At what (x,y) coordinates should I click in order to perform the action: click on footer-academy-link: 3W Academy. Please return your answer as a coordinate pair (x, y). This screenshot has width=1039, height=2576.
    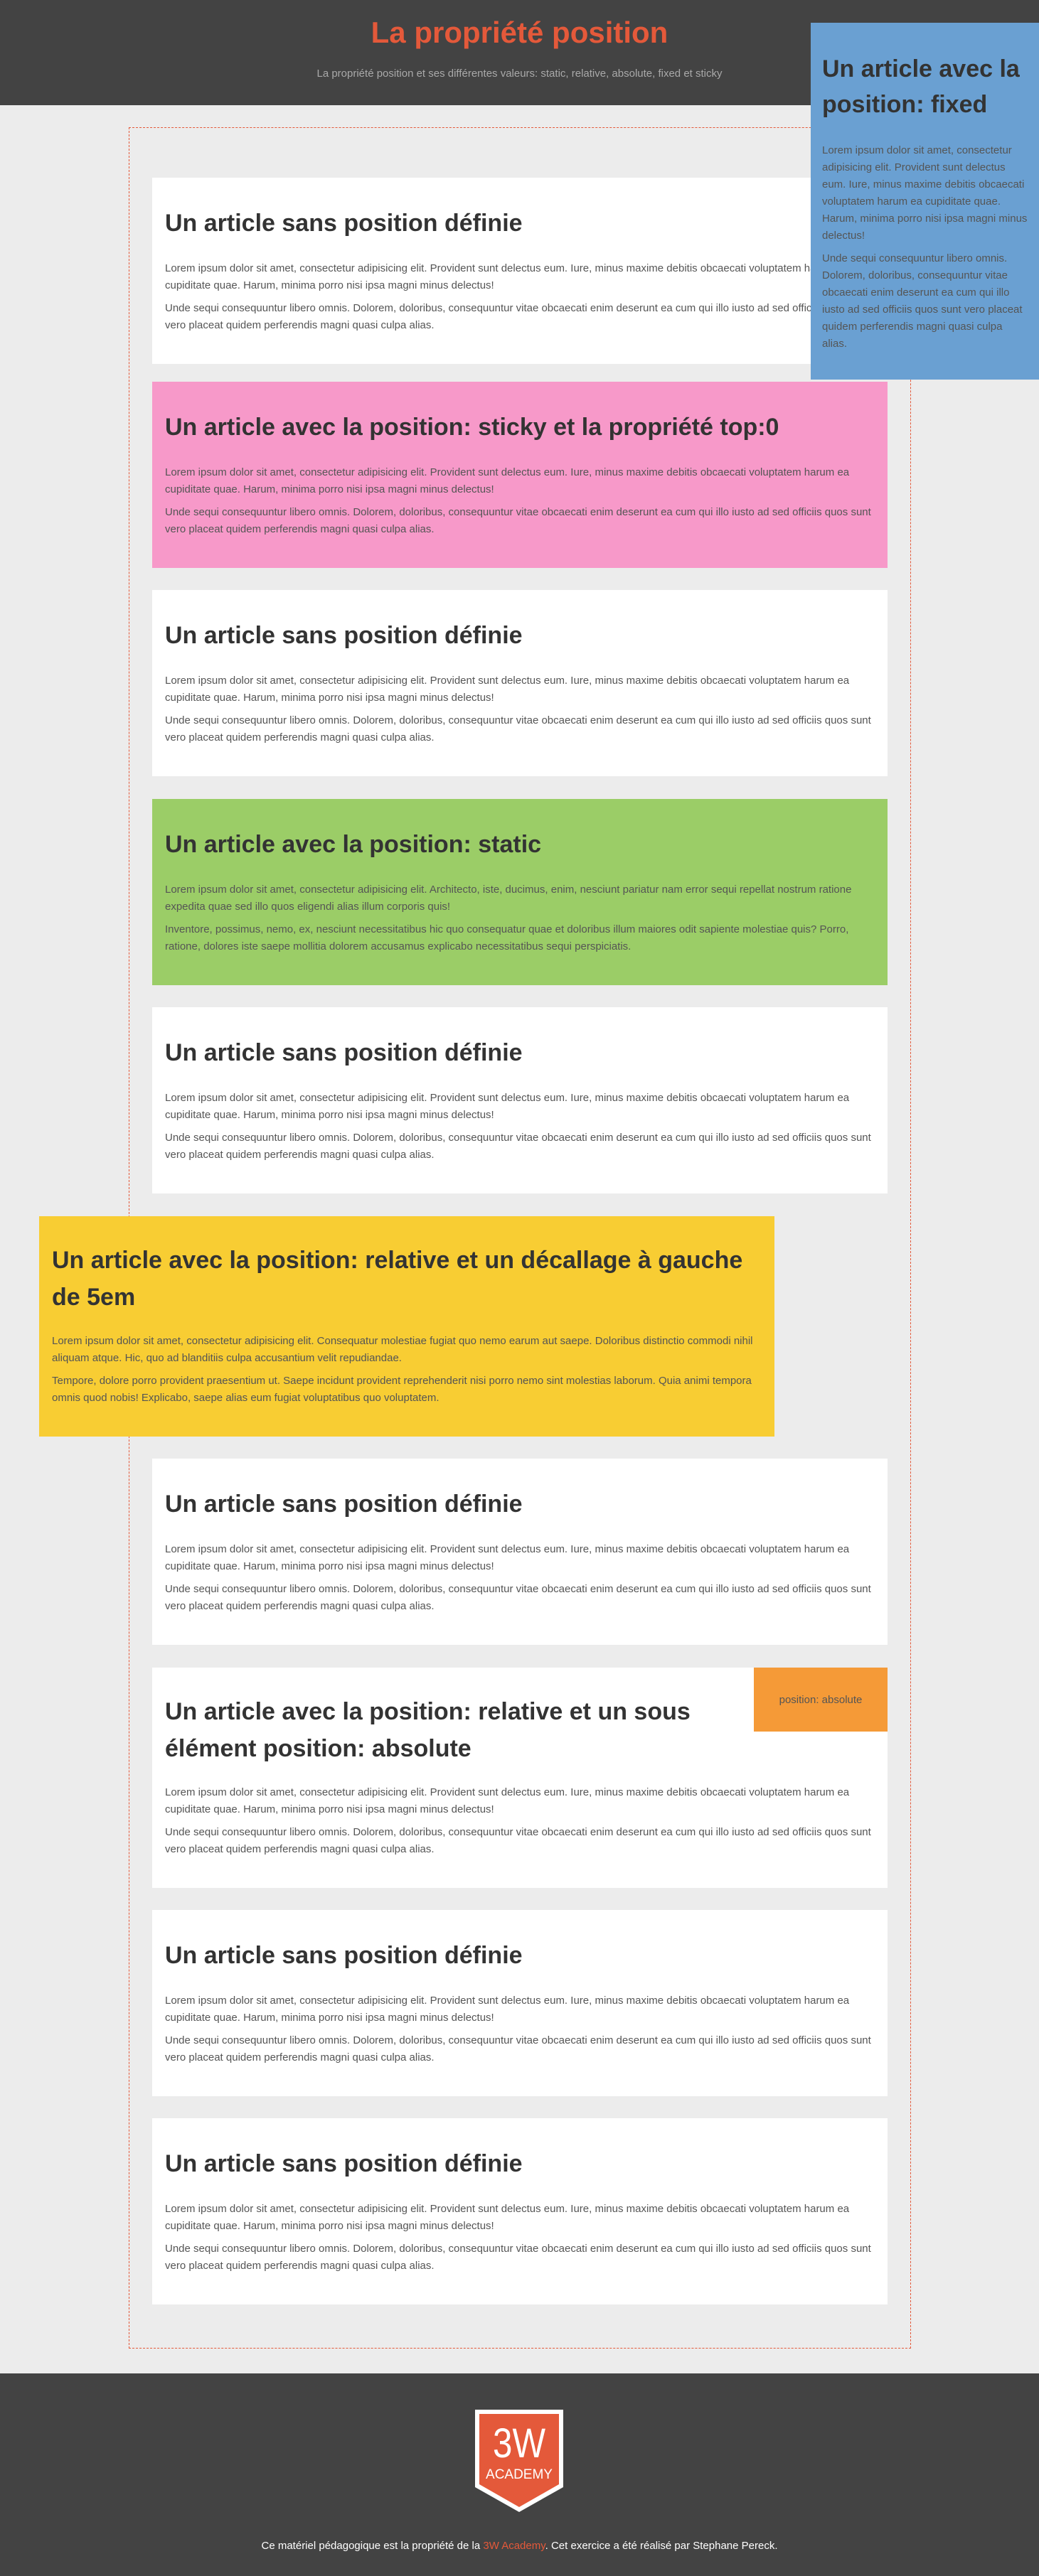
    Looking at the image, I should click on (514, 2546).